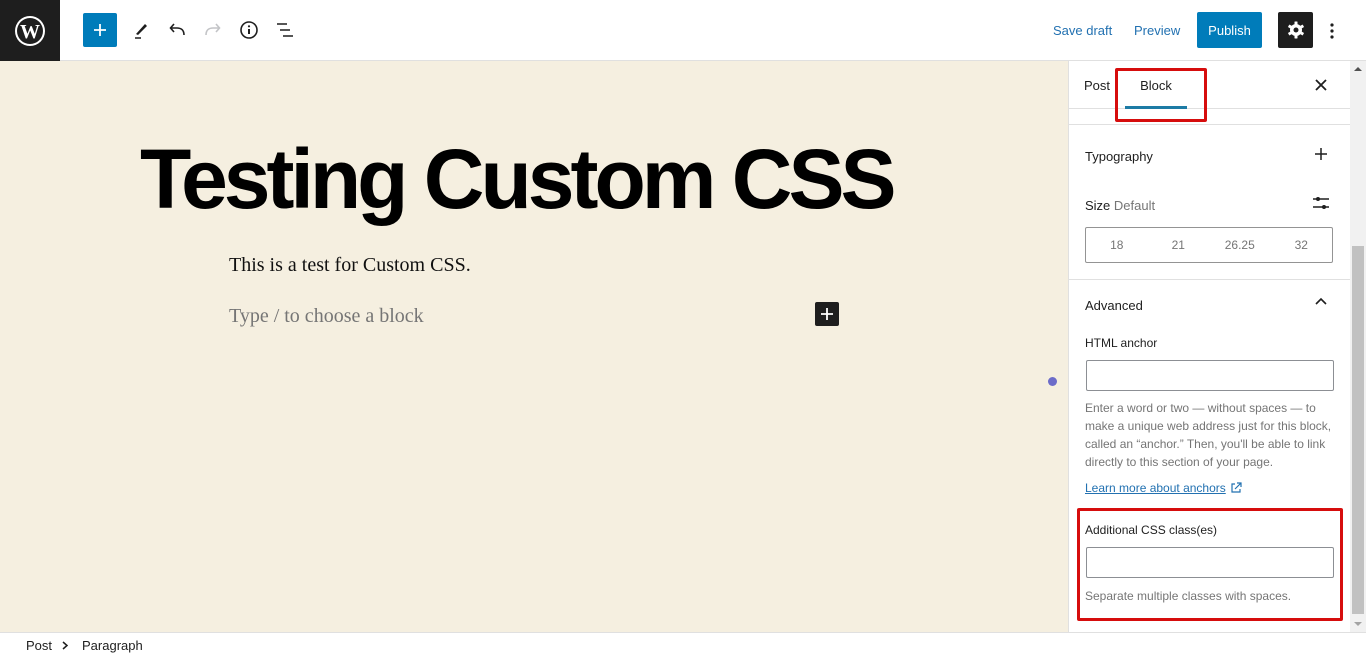  What do you see at coordinates (1097, 85) in the screenshot?
I see `tab-post: Post` at bounding box center [1097, 85].